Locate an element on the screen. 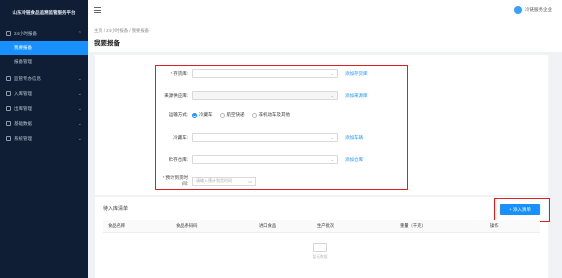 This screenshot has width=562, height=278. page-header: 主页 / 24小时报备 / 我要报备 我要报备 is located at coordinates (325, 37).